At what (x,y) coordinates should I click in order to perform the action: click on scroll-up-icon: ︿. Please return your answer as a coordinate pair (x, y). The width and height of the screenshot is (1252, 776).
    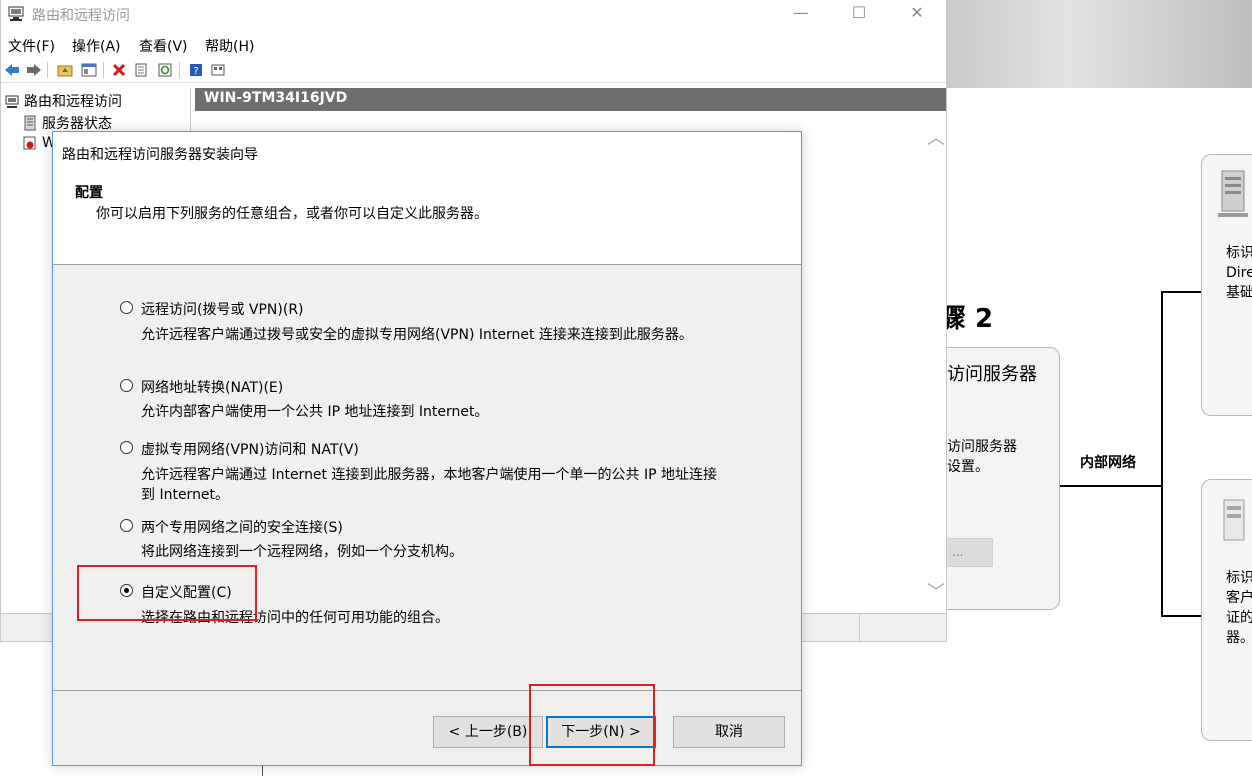
    Looking at the image, I should click on (936, 137).